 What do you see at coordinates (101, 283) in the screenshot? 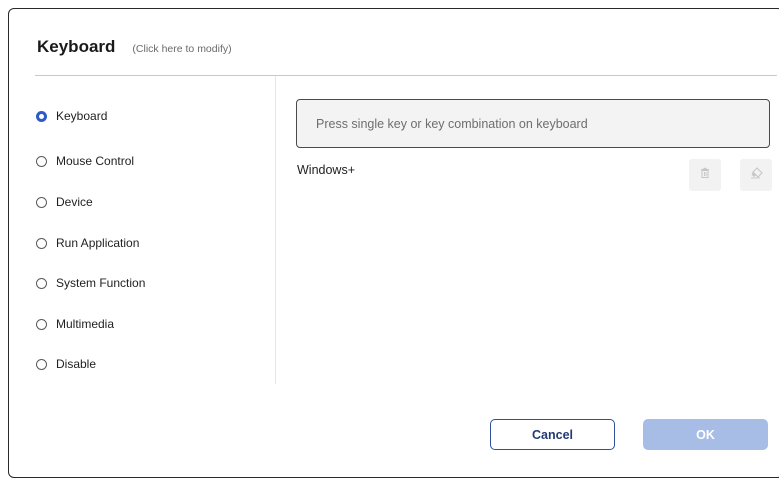
I see `option-label: System Function` at bounding box center [101, 283].